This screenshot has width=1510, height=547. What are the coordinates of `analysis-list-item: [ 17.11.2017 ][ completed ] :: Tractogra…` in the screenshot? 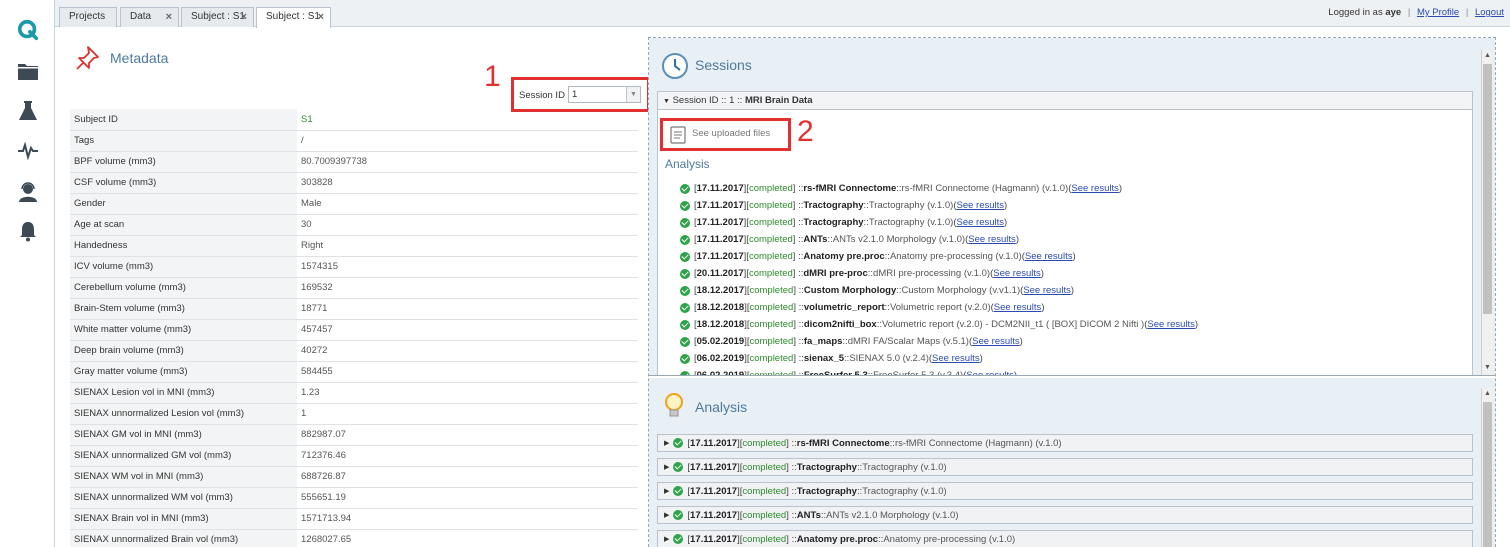 It's located at (1075, 205).